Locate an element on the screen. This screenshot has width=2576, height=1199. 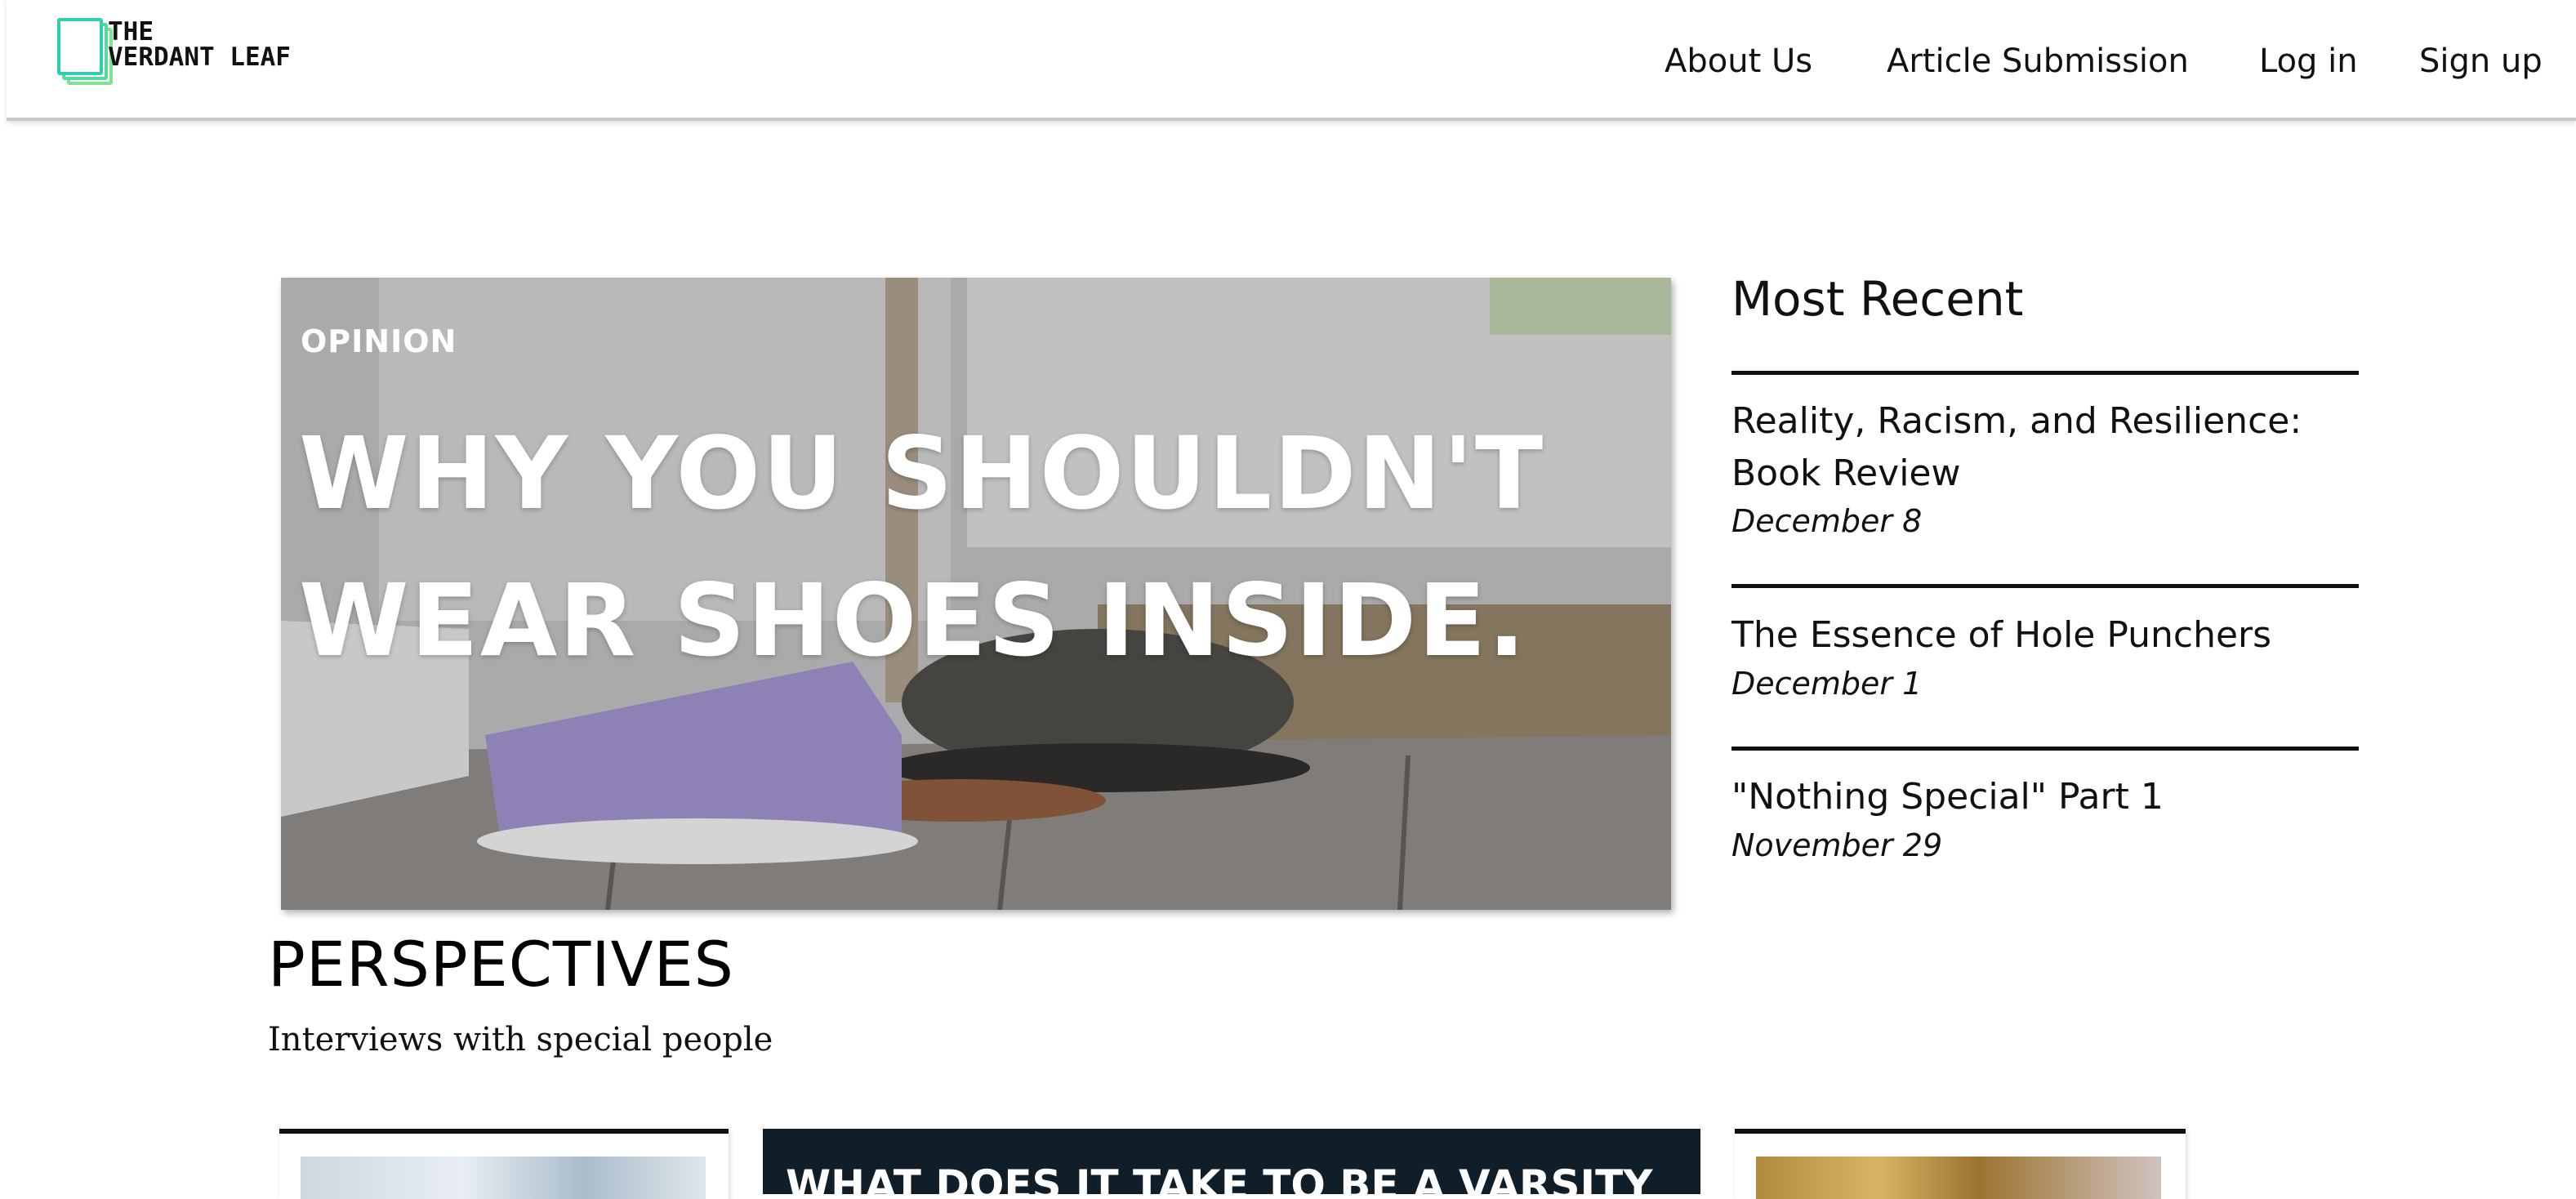
recent-article-date: November 29 is located at coordinates (1837, 845).